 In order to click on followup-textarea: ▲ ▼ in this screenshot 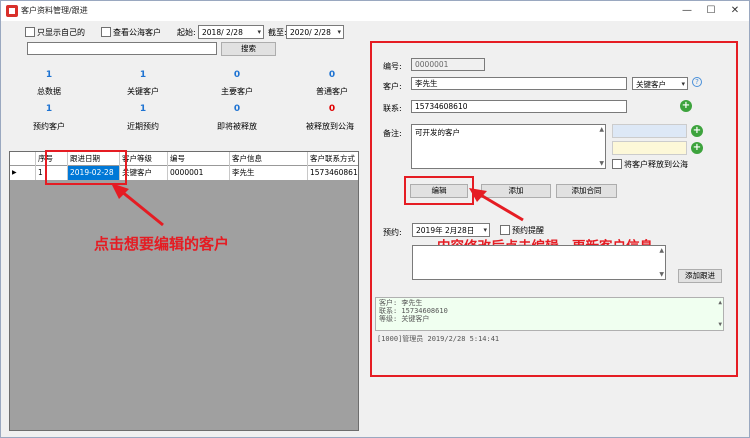, I will do `click(539, 262)`.